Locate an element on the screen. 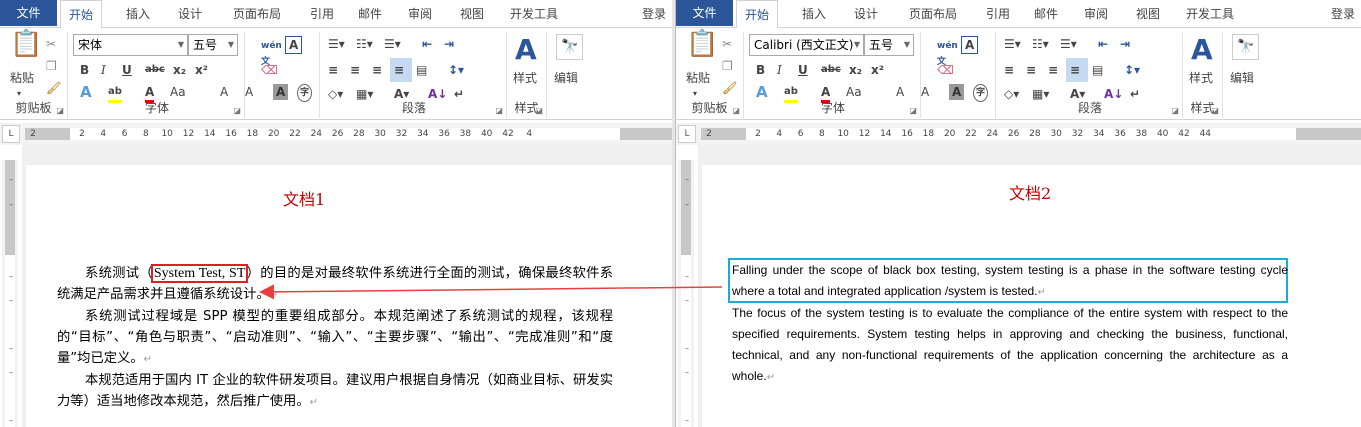 The height and width of the screenshot is (427, 1361). annotation-arrow-layer is located at coordinates (491, 292).